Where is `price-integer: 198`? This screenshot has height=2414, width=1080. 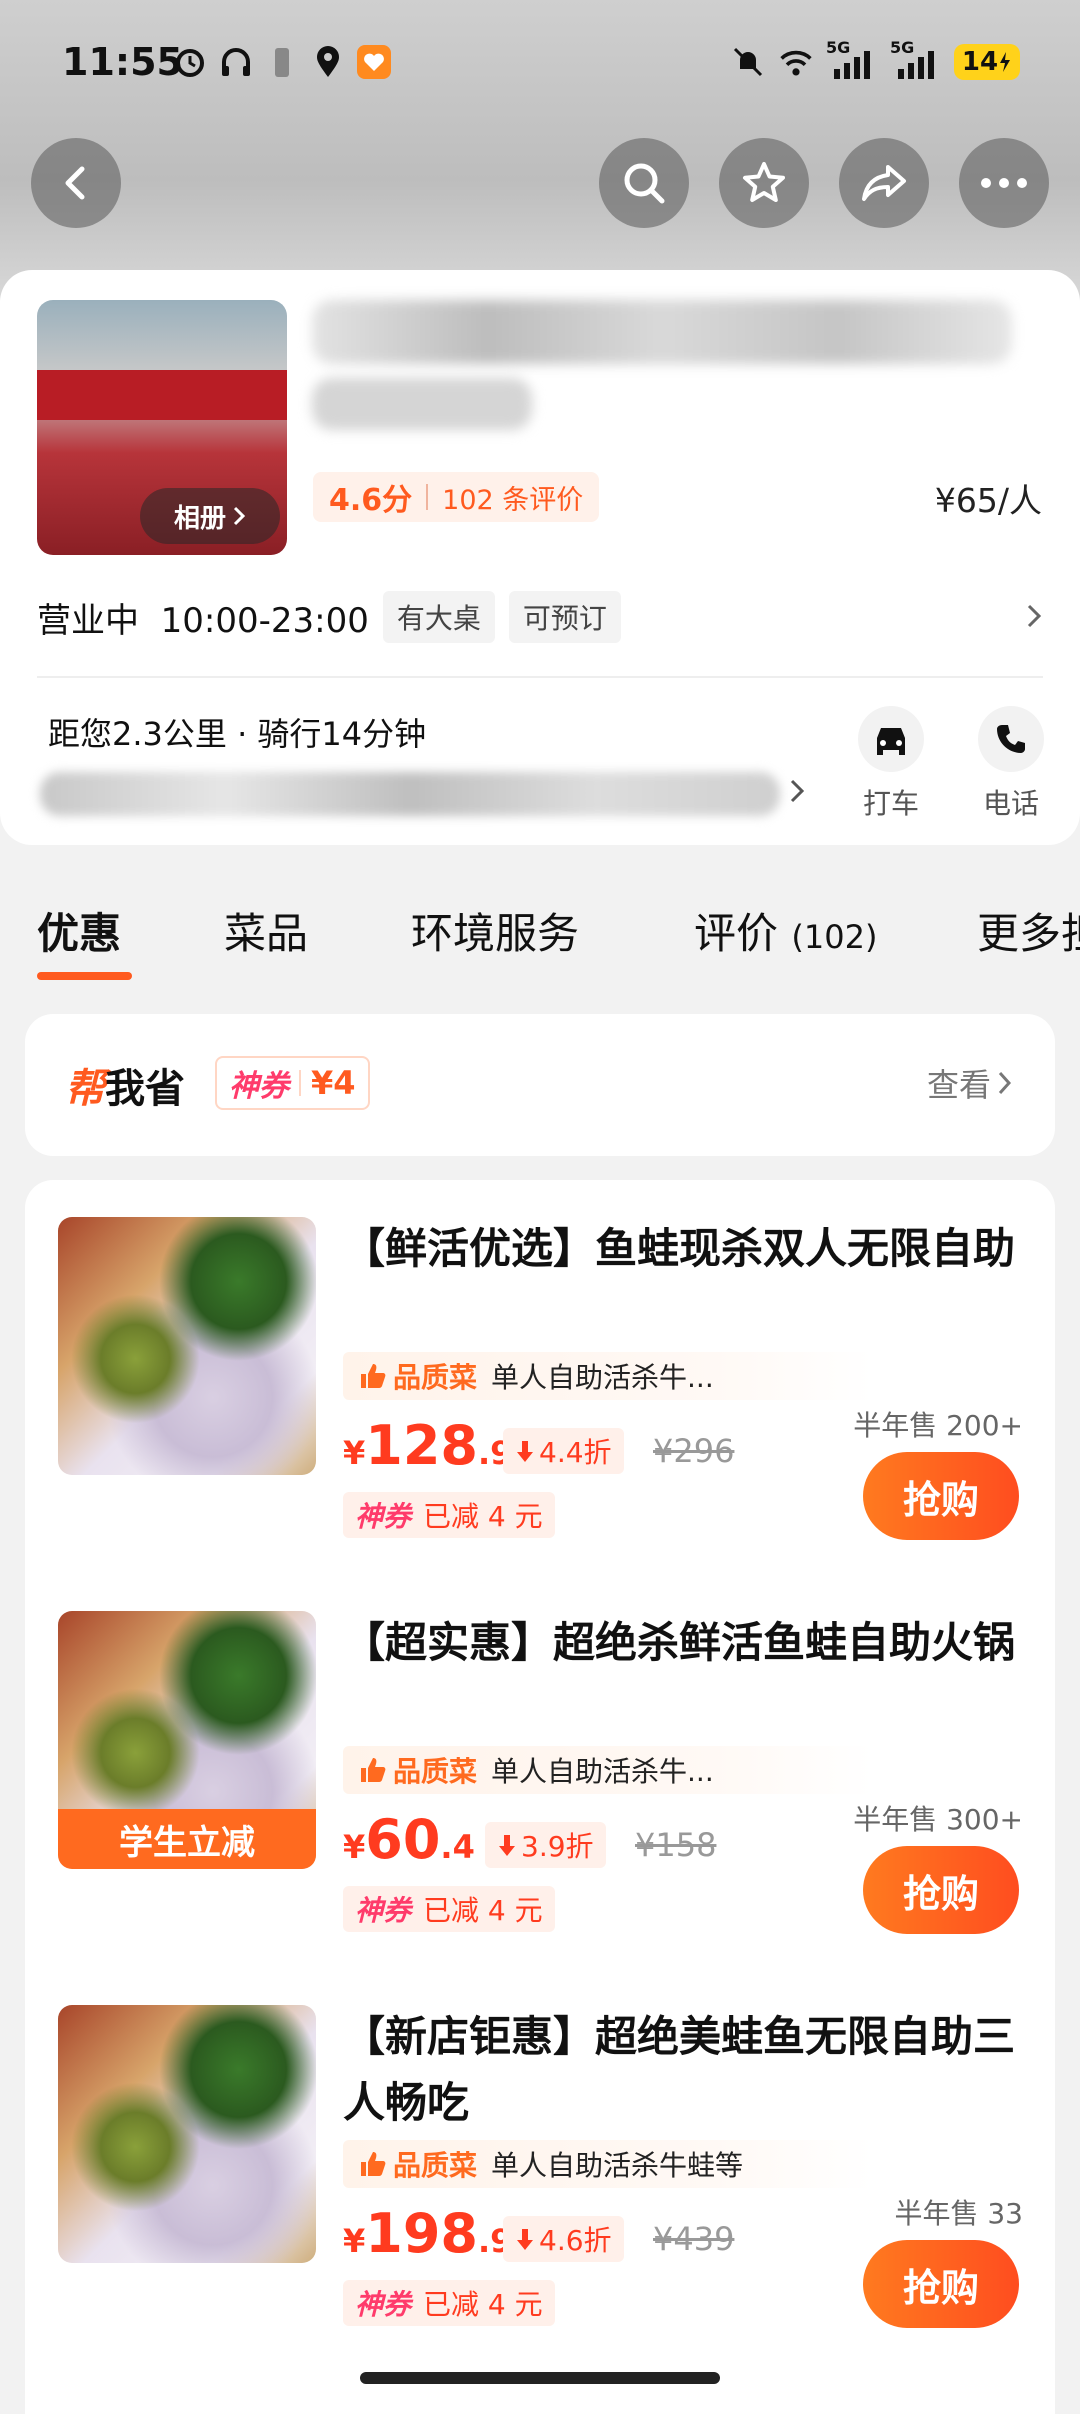
price-integer: 198 is located at coordinates (421, 2233).